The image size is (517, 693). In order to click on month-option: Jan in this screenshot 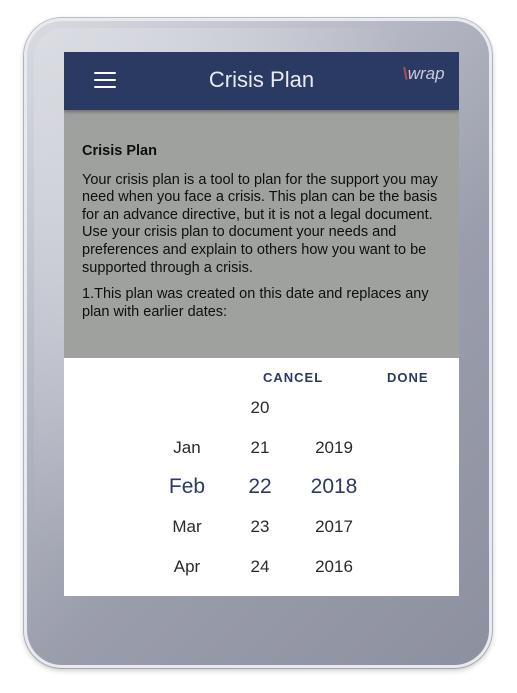, I will do `click(187, 448)`.